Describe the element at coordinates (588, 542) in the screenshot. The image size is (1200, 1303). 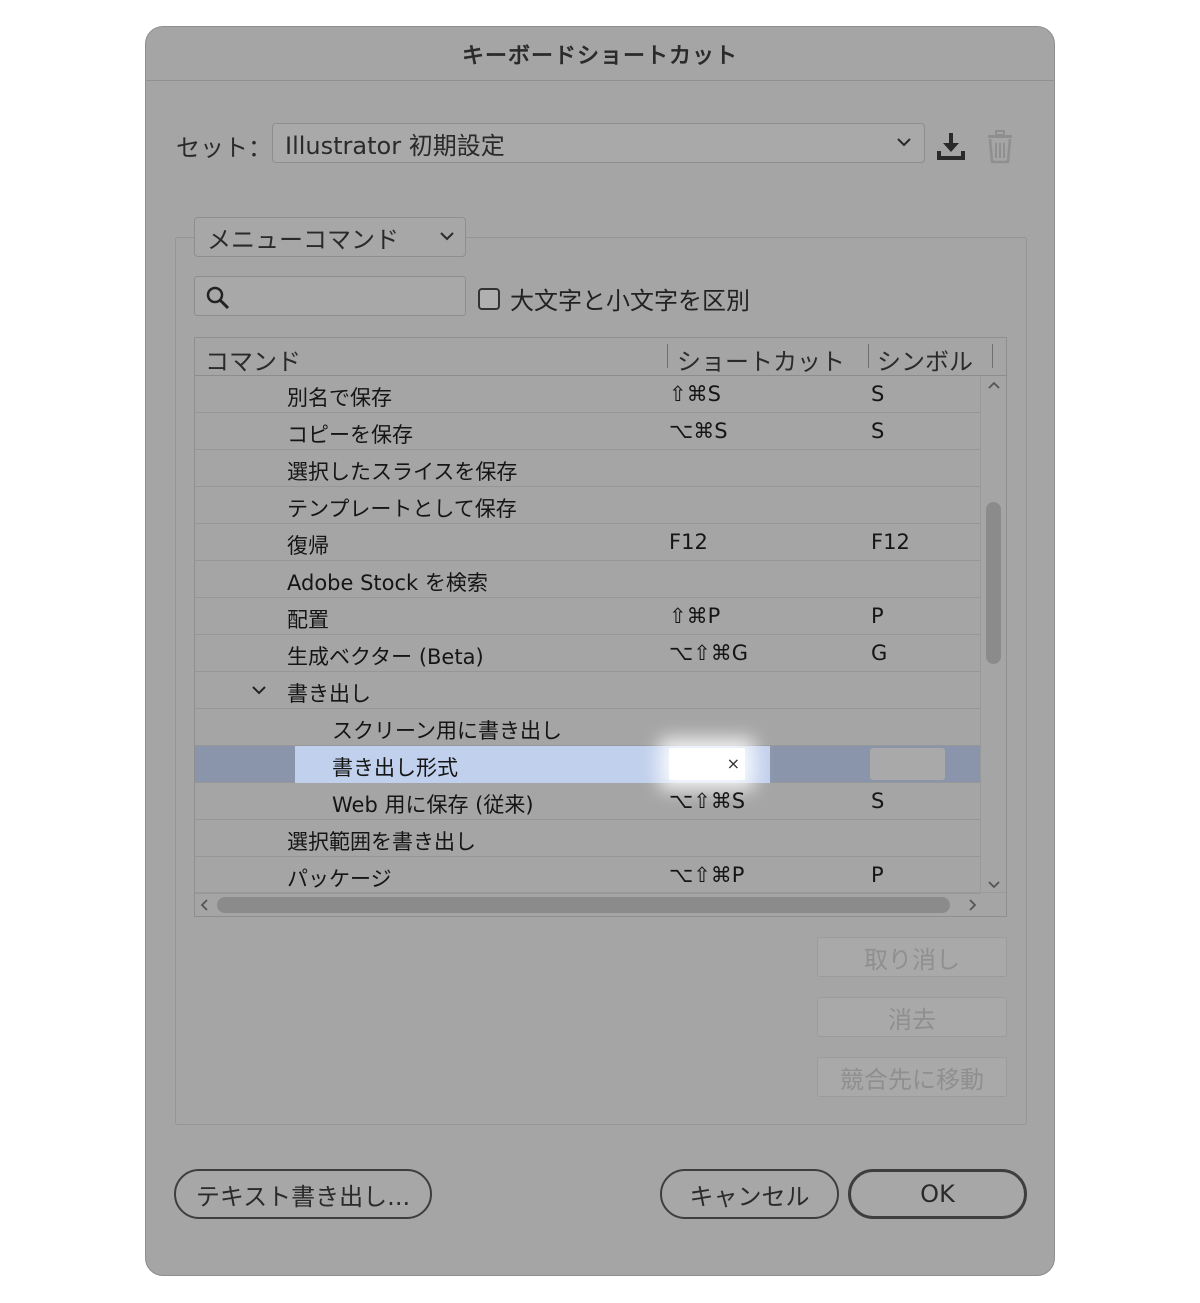
I see `table-row: 復帰 F12 F12` at that location.